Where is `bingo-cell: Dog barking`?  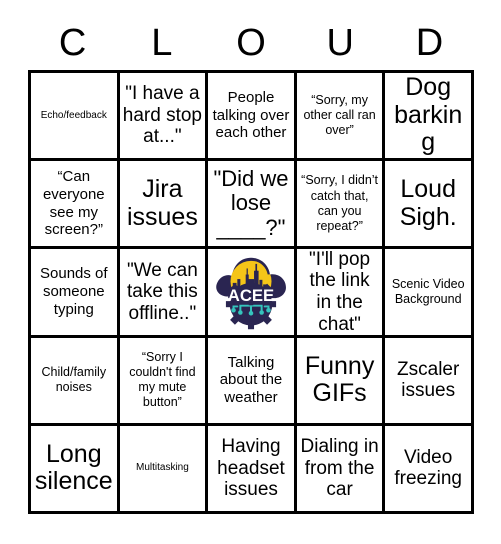 bingo-cell: Dog barking is located at coordinates (429, 117).